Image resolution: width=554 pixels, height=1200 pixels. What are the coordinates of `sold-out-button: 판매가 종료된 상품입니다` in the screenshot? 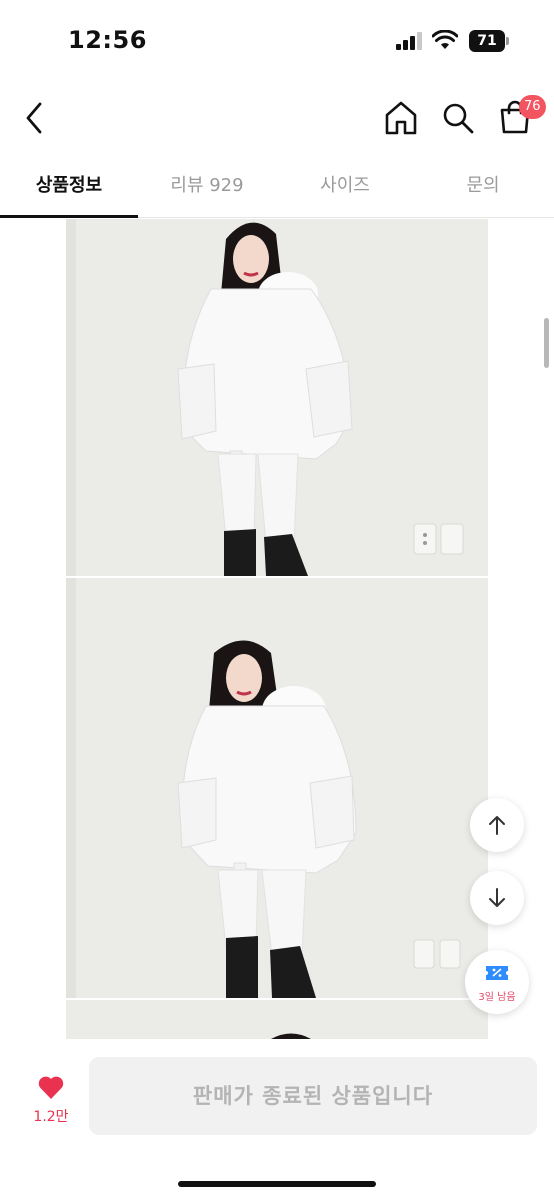 It's located at (313, 1096).